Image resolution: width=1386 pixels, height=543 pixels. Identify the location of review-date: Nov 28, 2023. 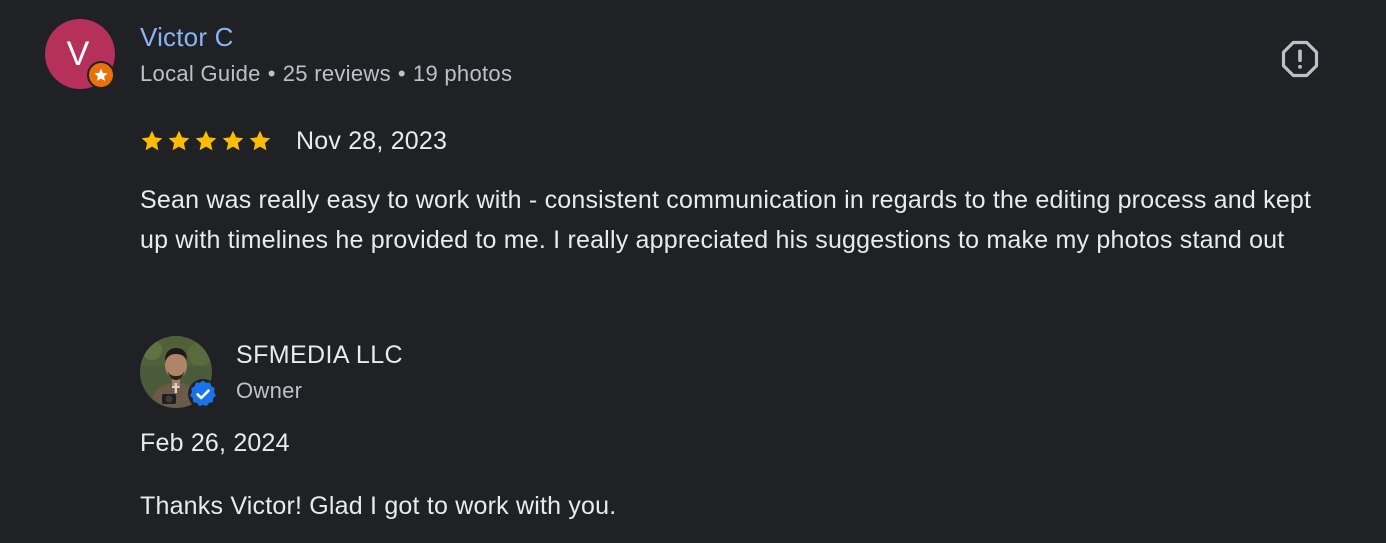
(372, 140).